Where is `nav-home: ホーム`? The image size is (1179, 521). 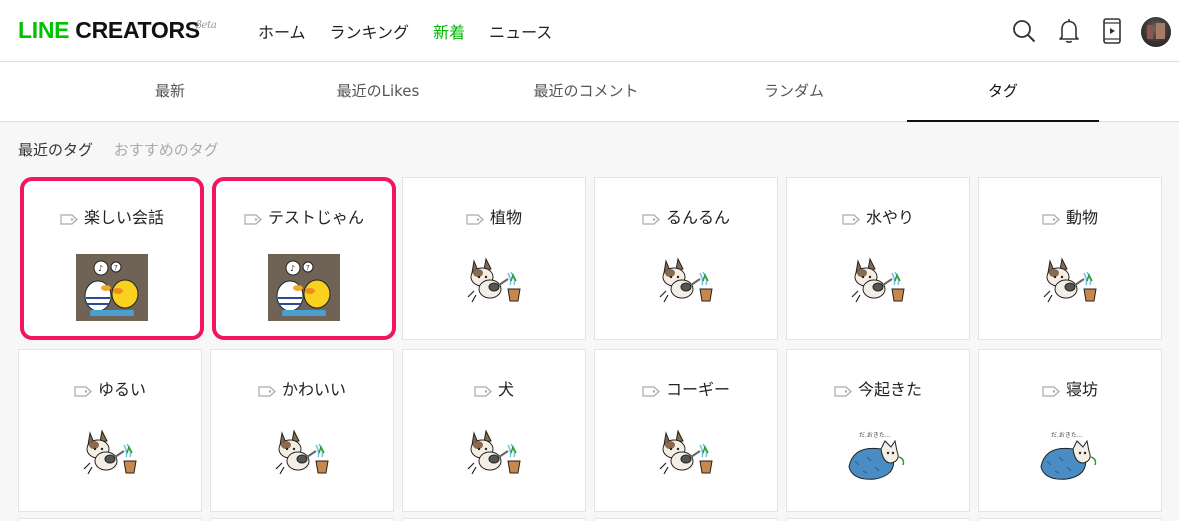
nav-home: ホーム is located at coordinates (282, 31).